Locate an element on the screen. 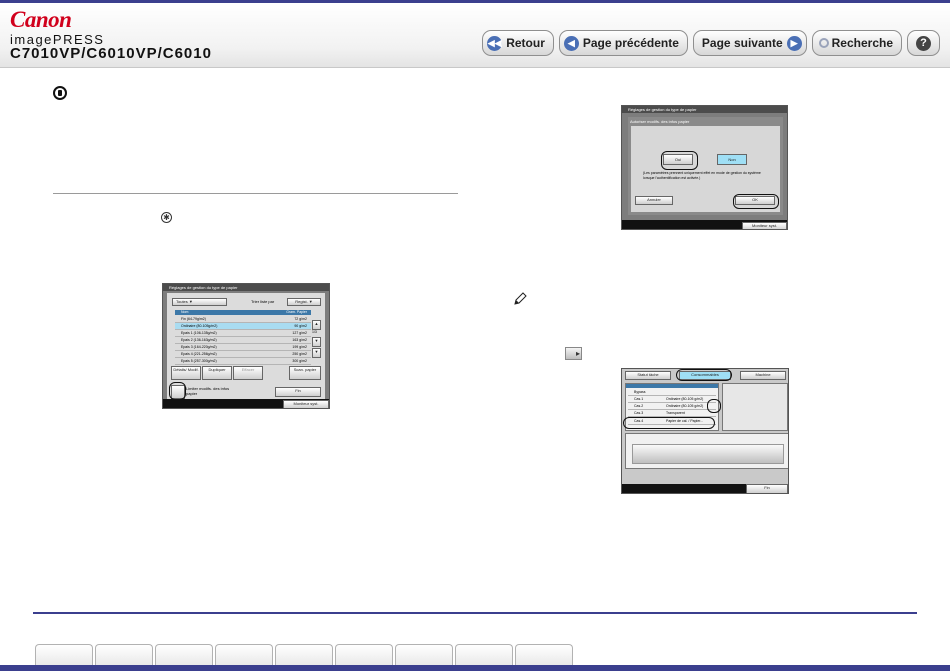  next-page-label: Page suivante is located at coordinates (742, 43).